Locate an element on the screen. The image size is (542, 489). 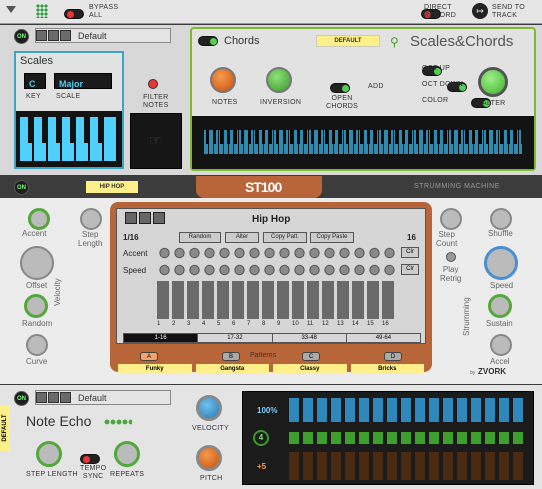
pitch-knob is located at coordinates (209, 458).